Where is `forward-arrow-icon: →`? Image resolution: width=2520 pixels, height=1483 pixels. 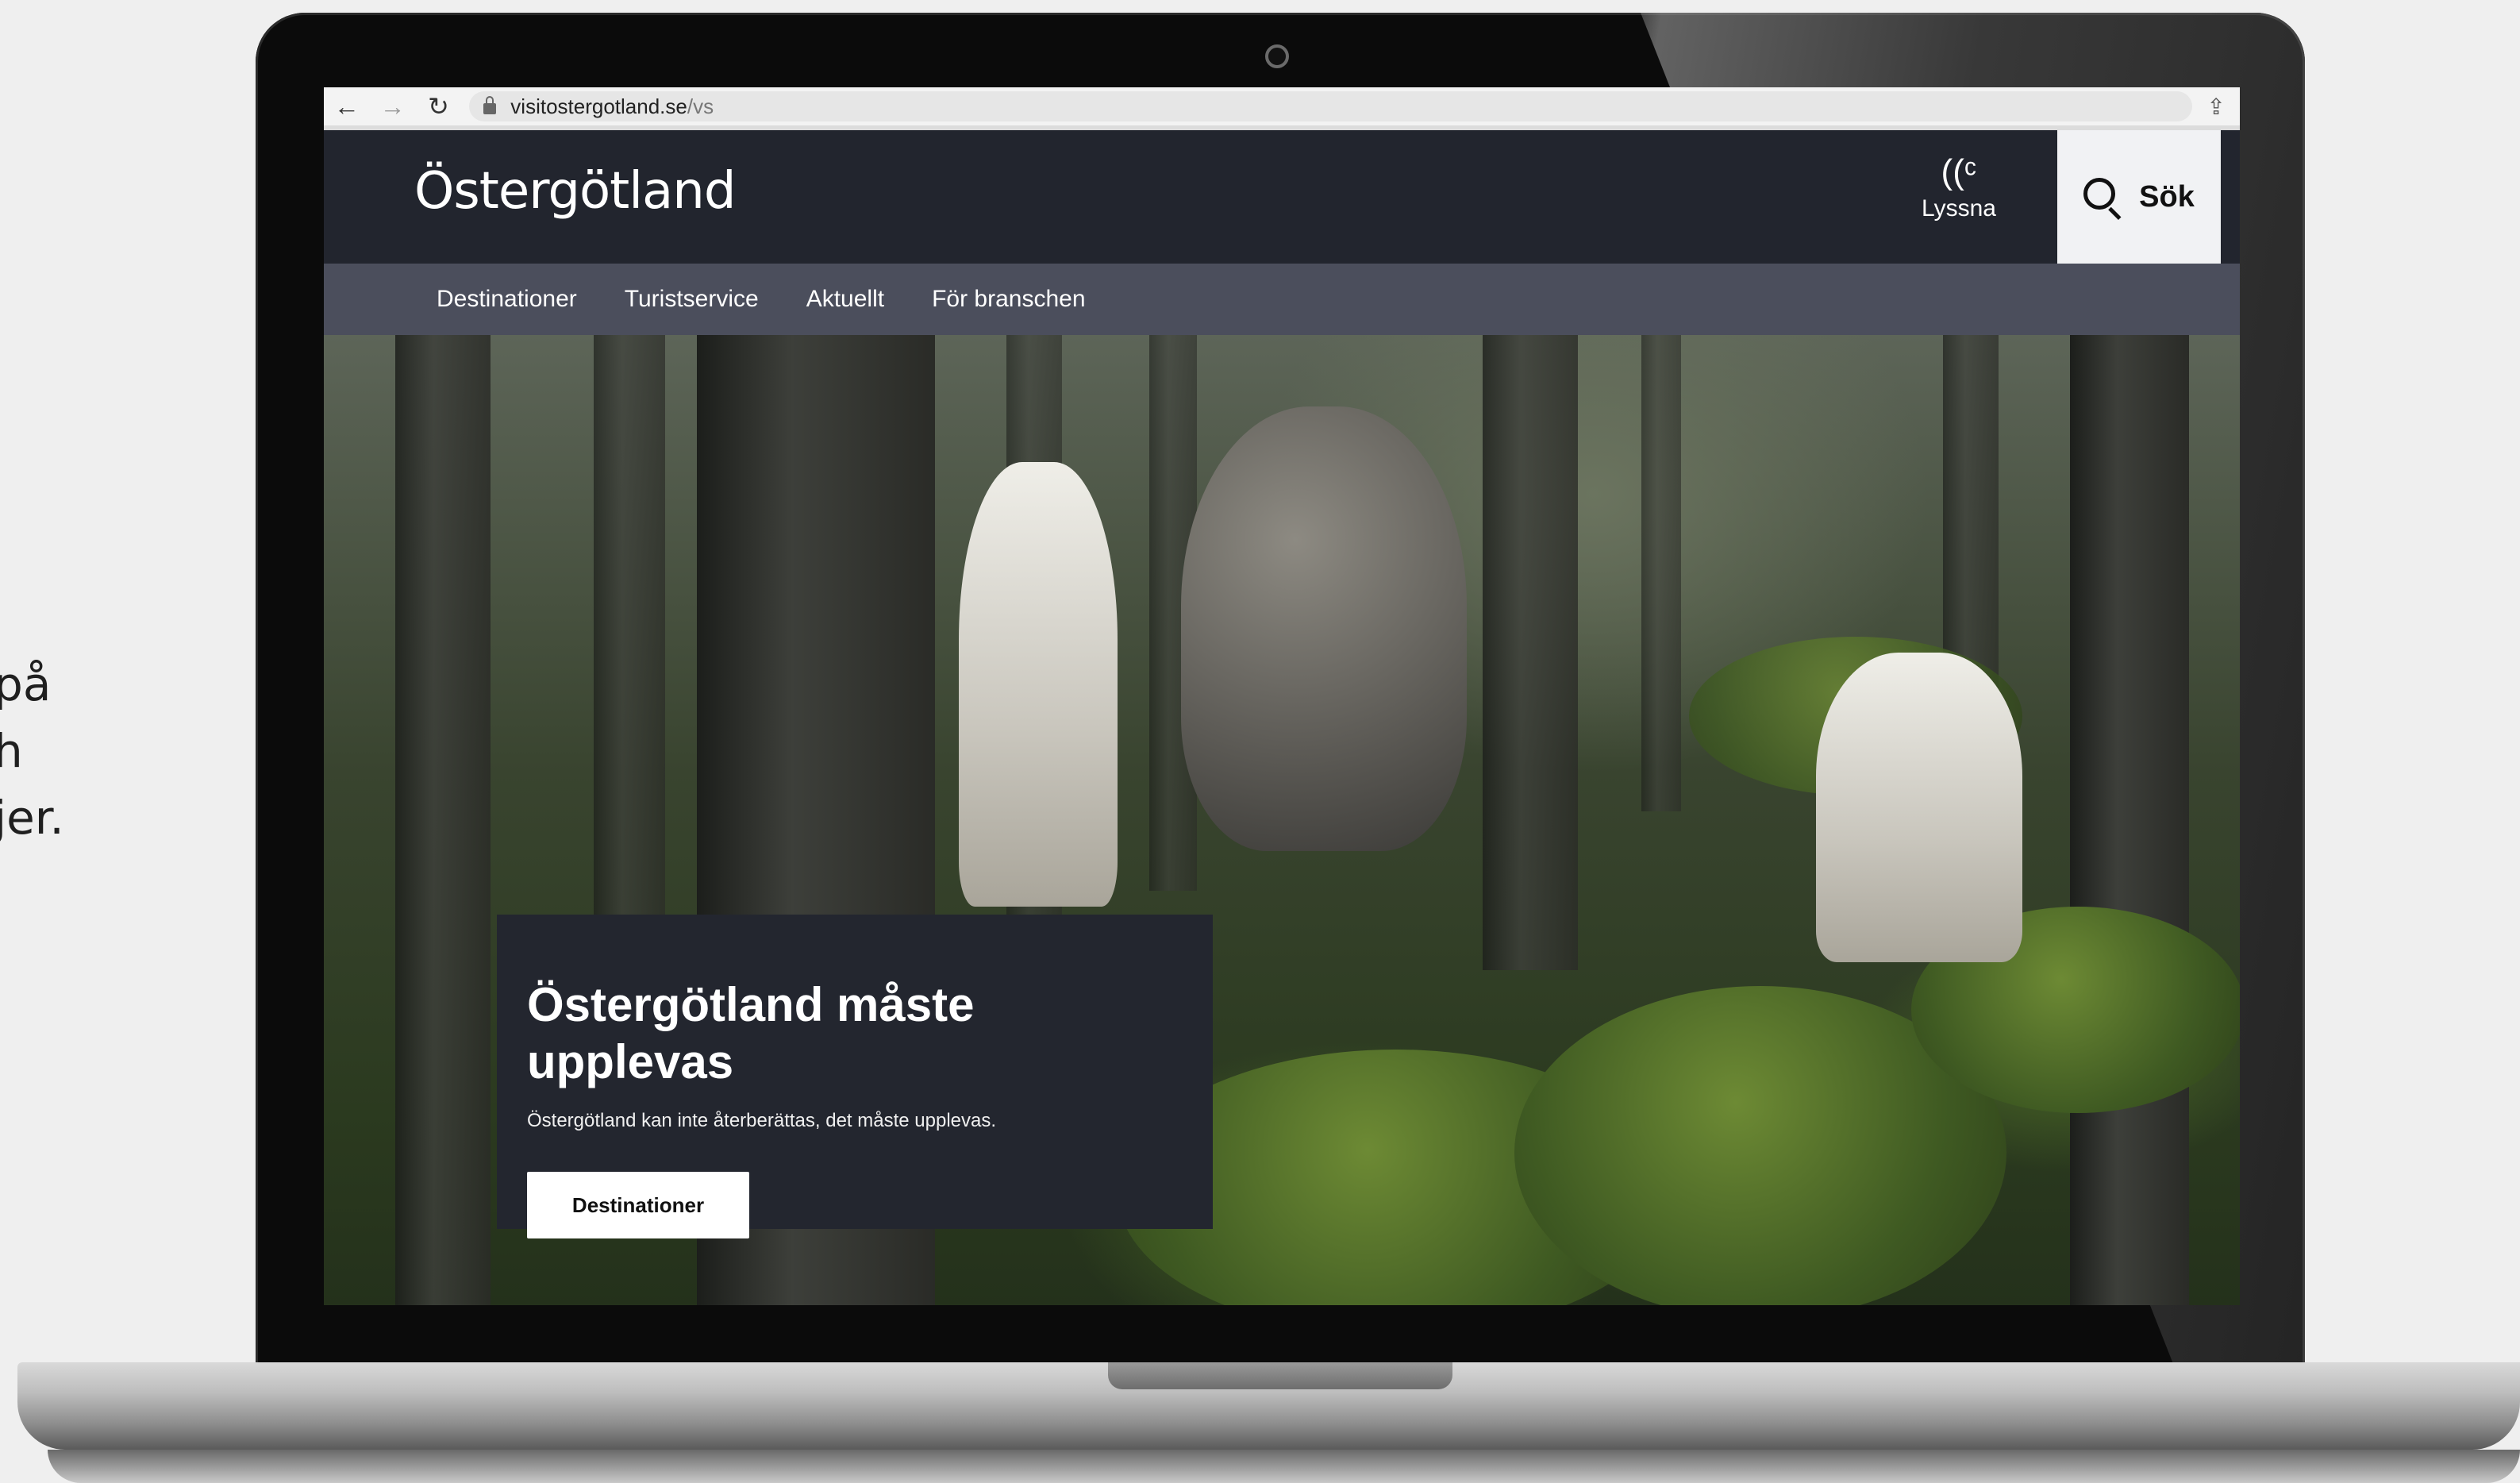
forward-arrow-icon: → is located at coordinates (393, 106).